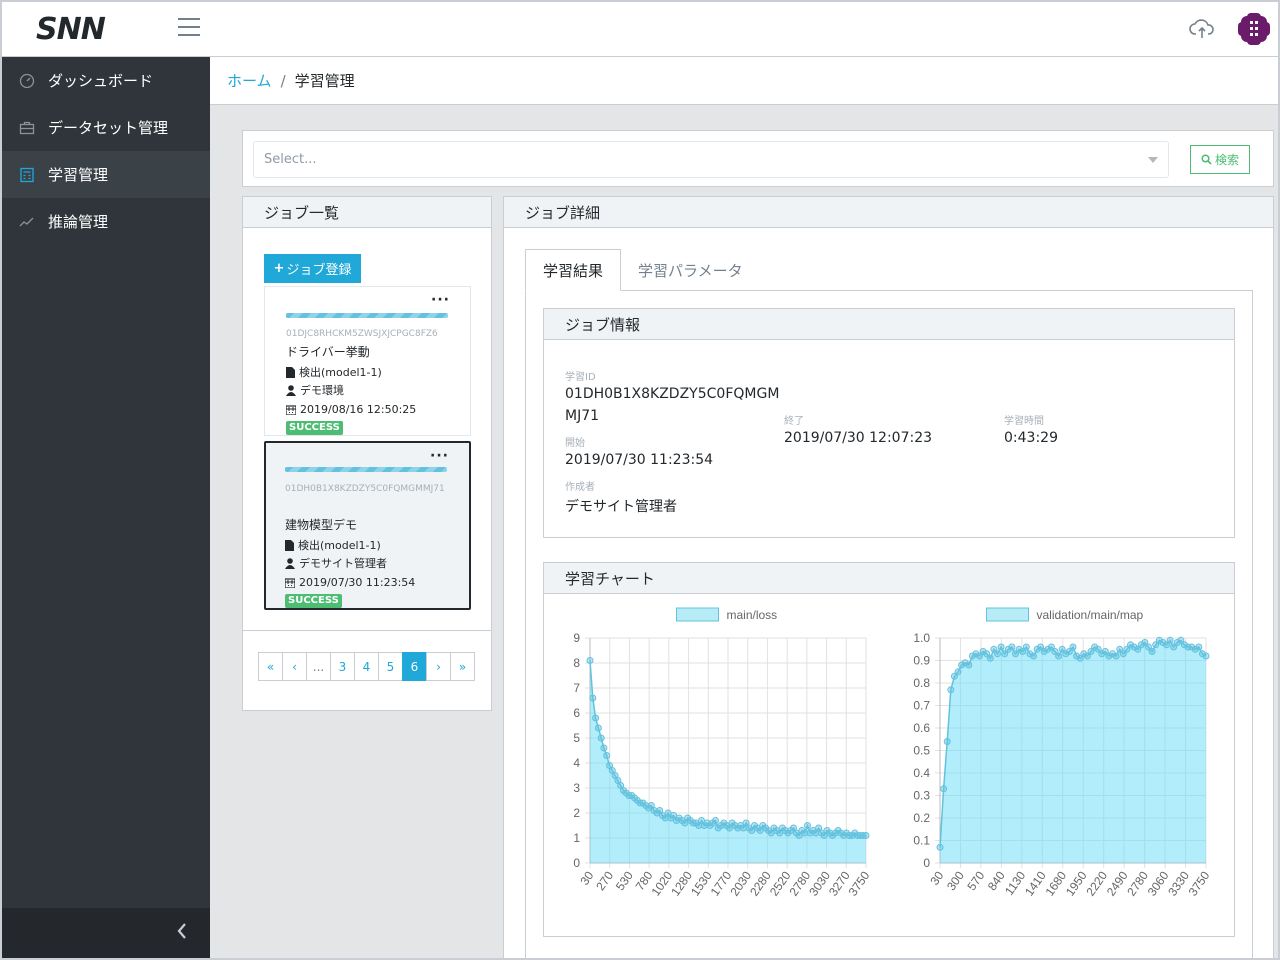 This screenshot has height=960, width=1280. What do you see at coordinates (27, 175) in the screenshot?
I see `calculator-icon` at bounding box center [27, 175].